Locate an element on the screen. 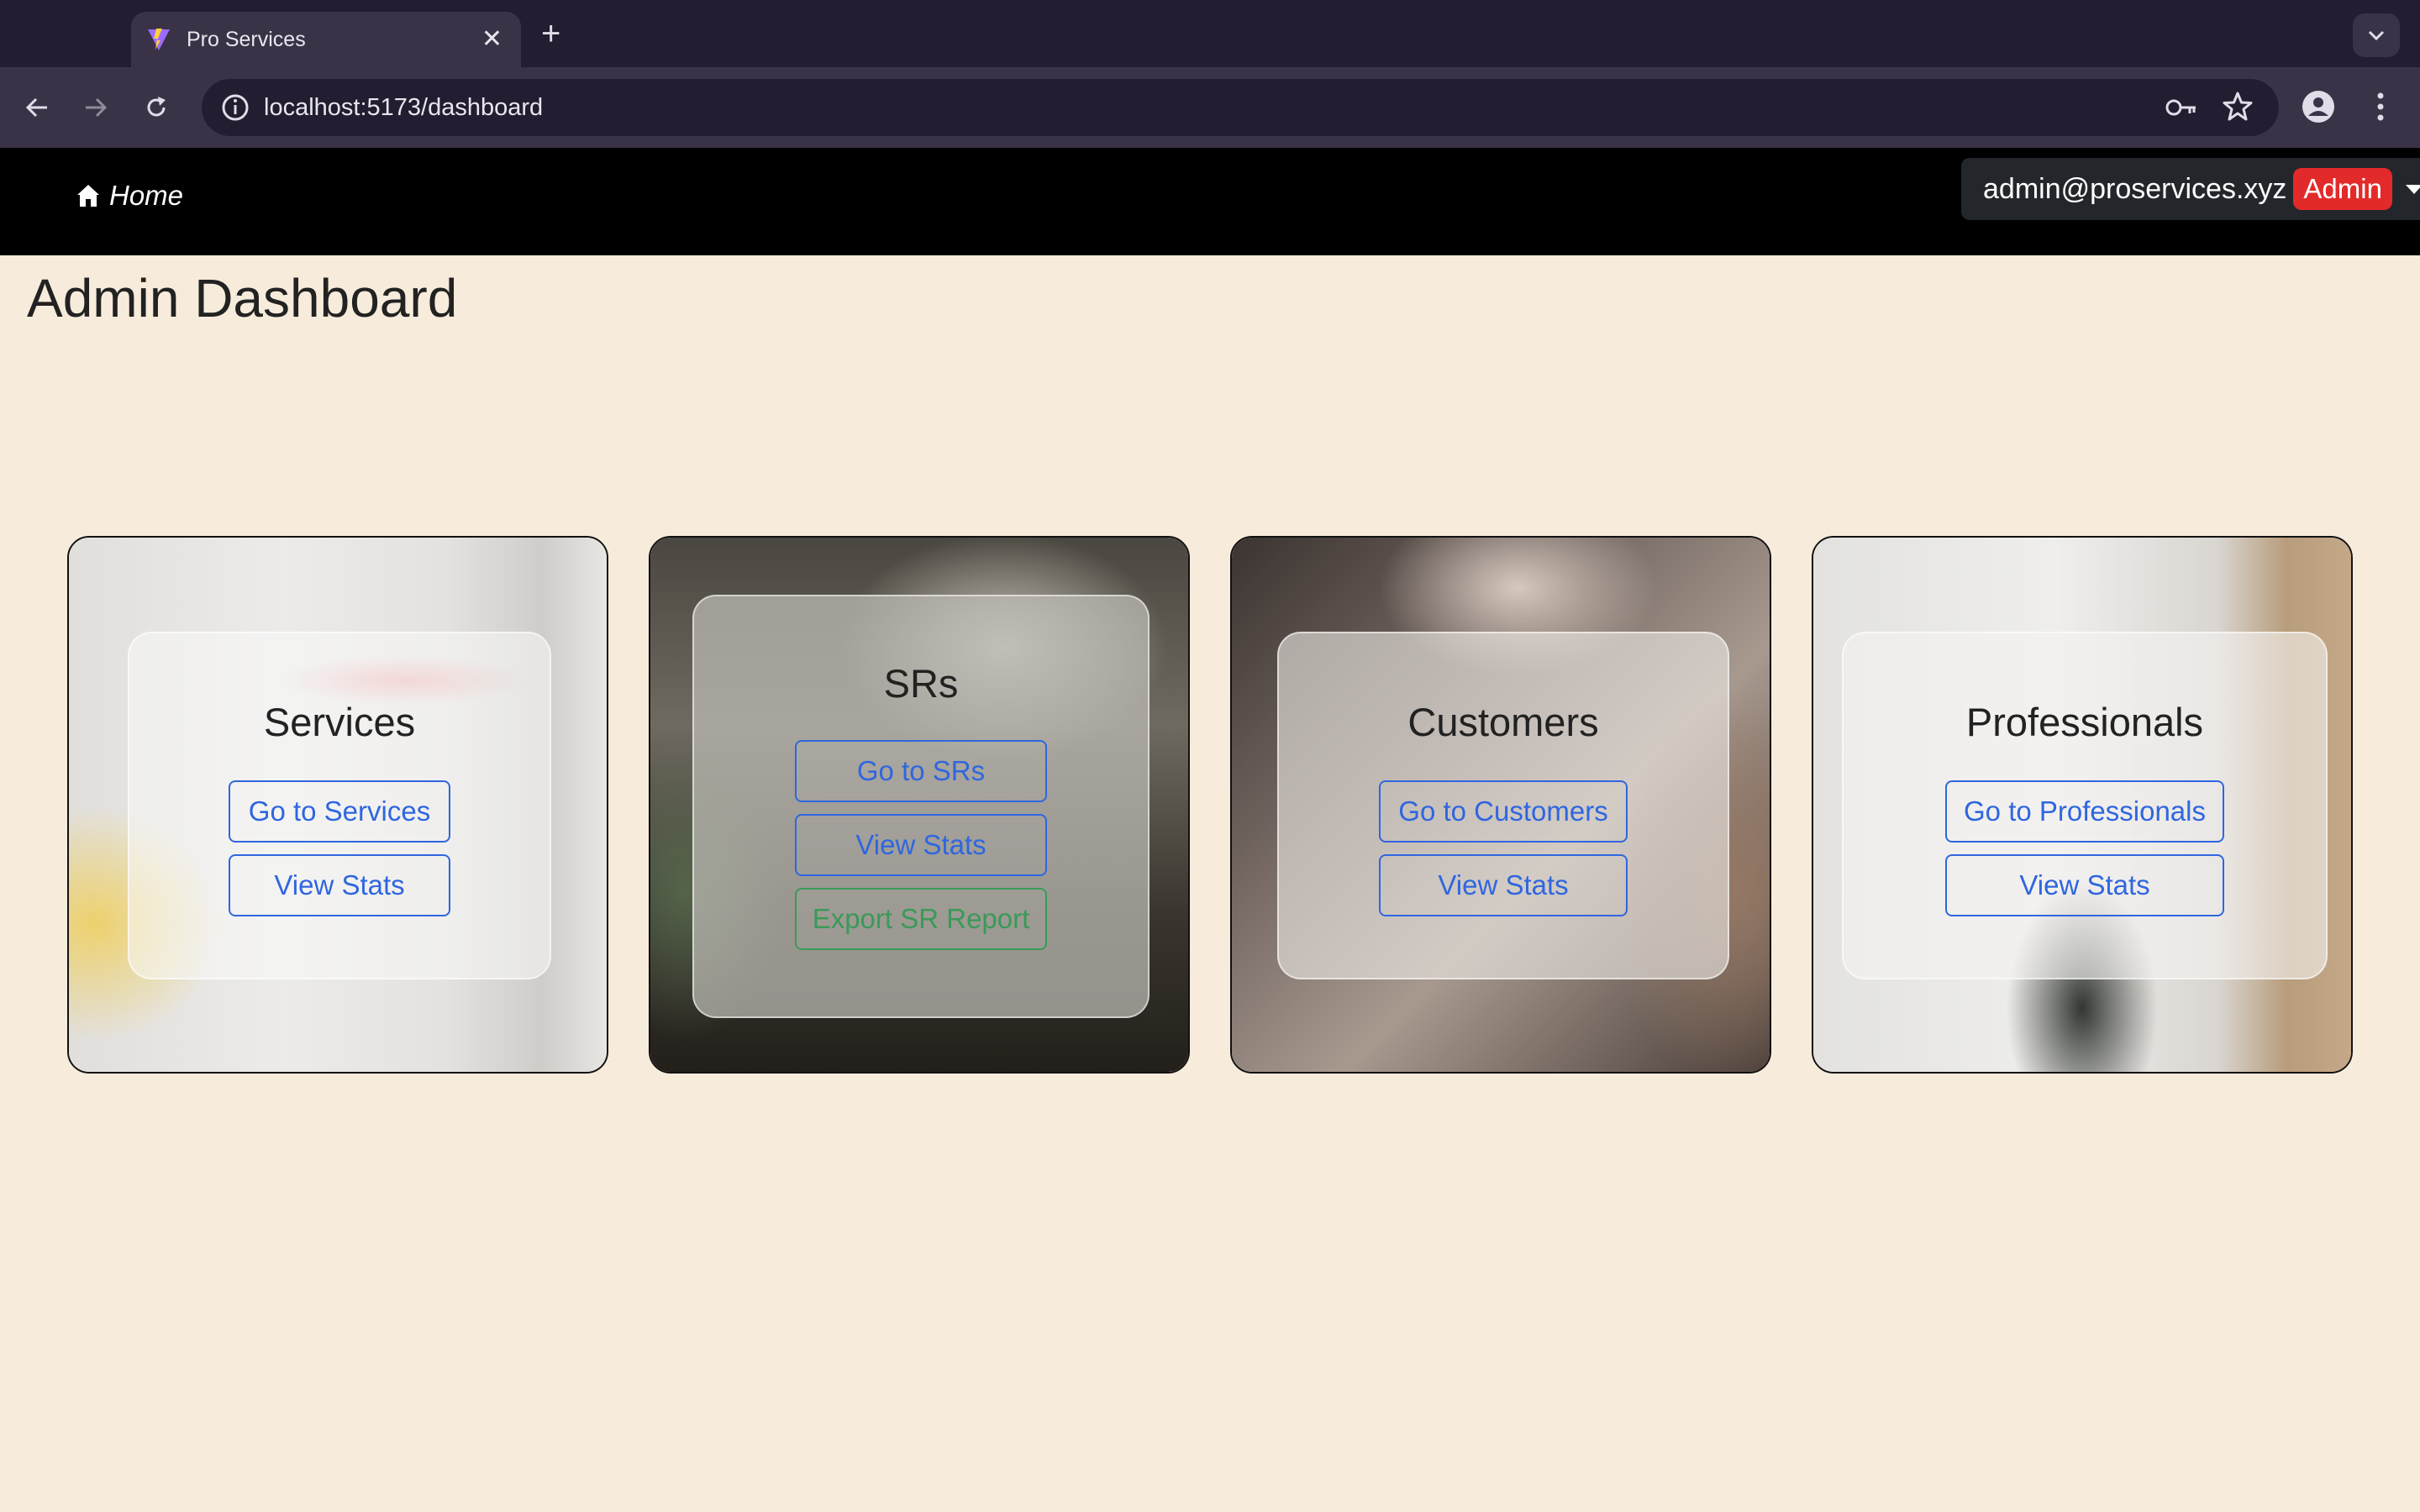  professionals-title: Professionals is located at coordinates (2085, 722).